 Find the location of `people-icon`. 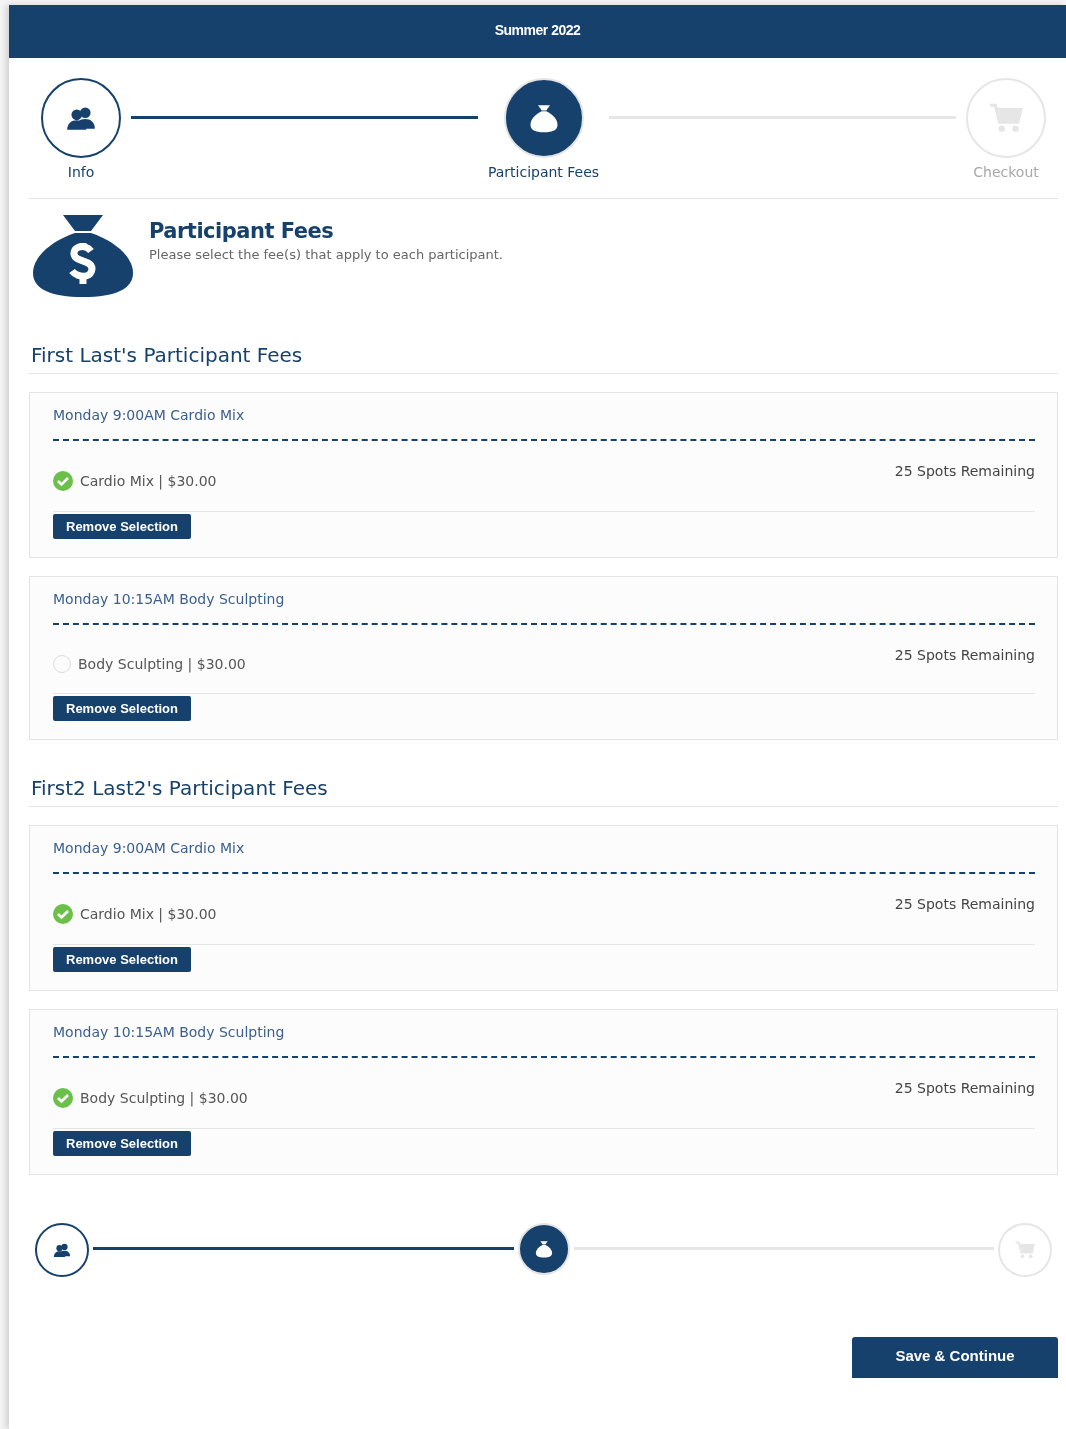

people-icon is located at coordinates (62, 1250).